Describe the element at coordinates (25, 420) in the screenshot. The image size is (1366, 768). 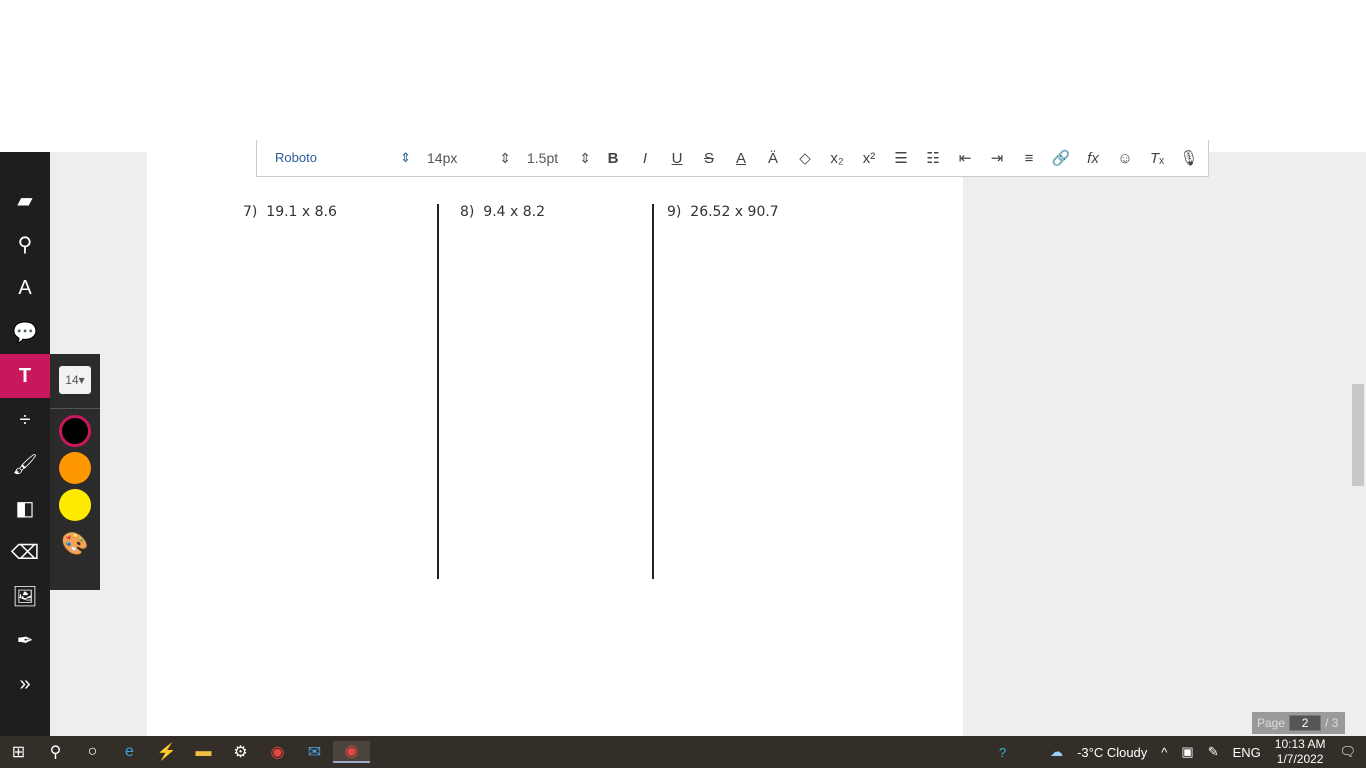
I see `math-icon: ÷` at that location.